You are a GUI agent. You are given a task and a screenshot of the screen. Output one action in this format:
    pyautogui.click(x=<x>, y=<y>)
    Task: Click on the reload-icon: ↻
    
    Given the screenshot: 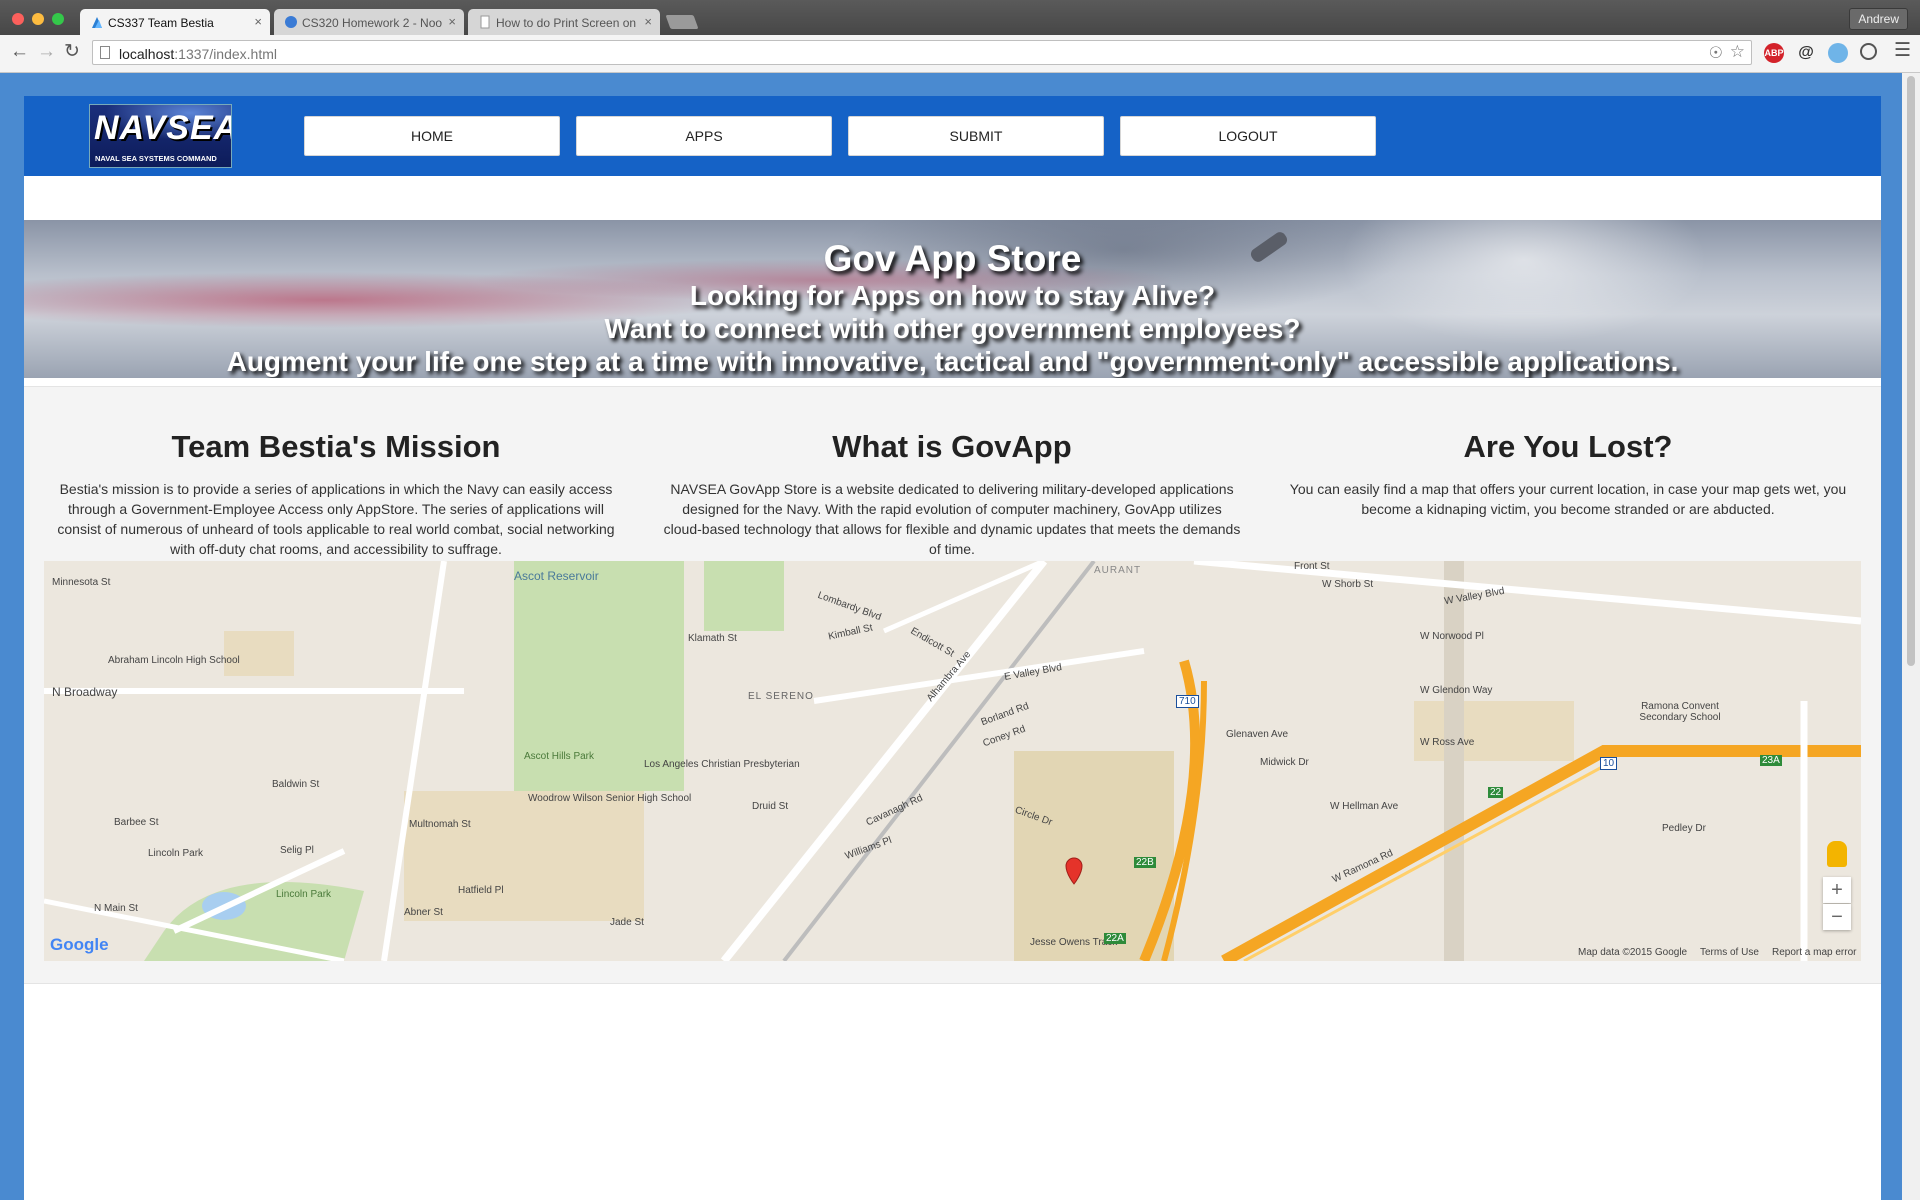 What is the action you would take?
    pyautogui.click(x=72, y=52)
    